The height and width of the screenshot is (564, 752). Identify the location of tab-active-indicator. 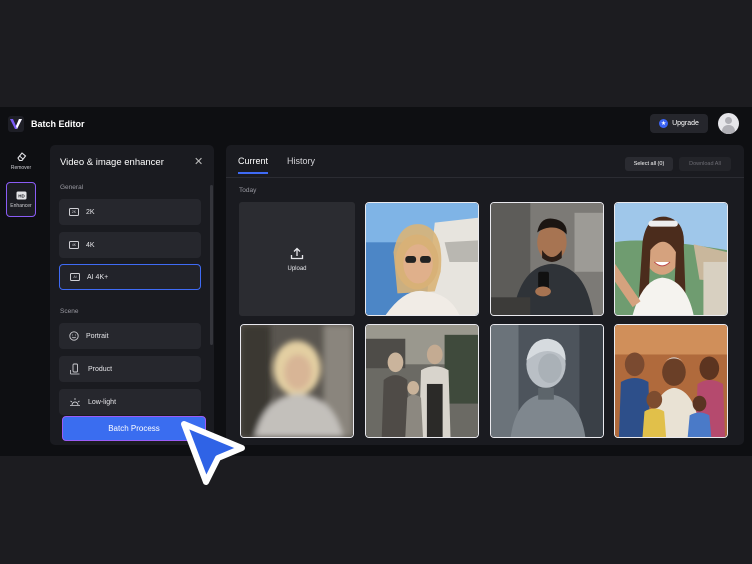
(253, 173).